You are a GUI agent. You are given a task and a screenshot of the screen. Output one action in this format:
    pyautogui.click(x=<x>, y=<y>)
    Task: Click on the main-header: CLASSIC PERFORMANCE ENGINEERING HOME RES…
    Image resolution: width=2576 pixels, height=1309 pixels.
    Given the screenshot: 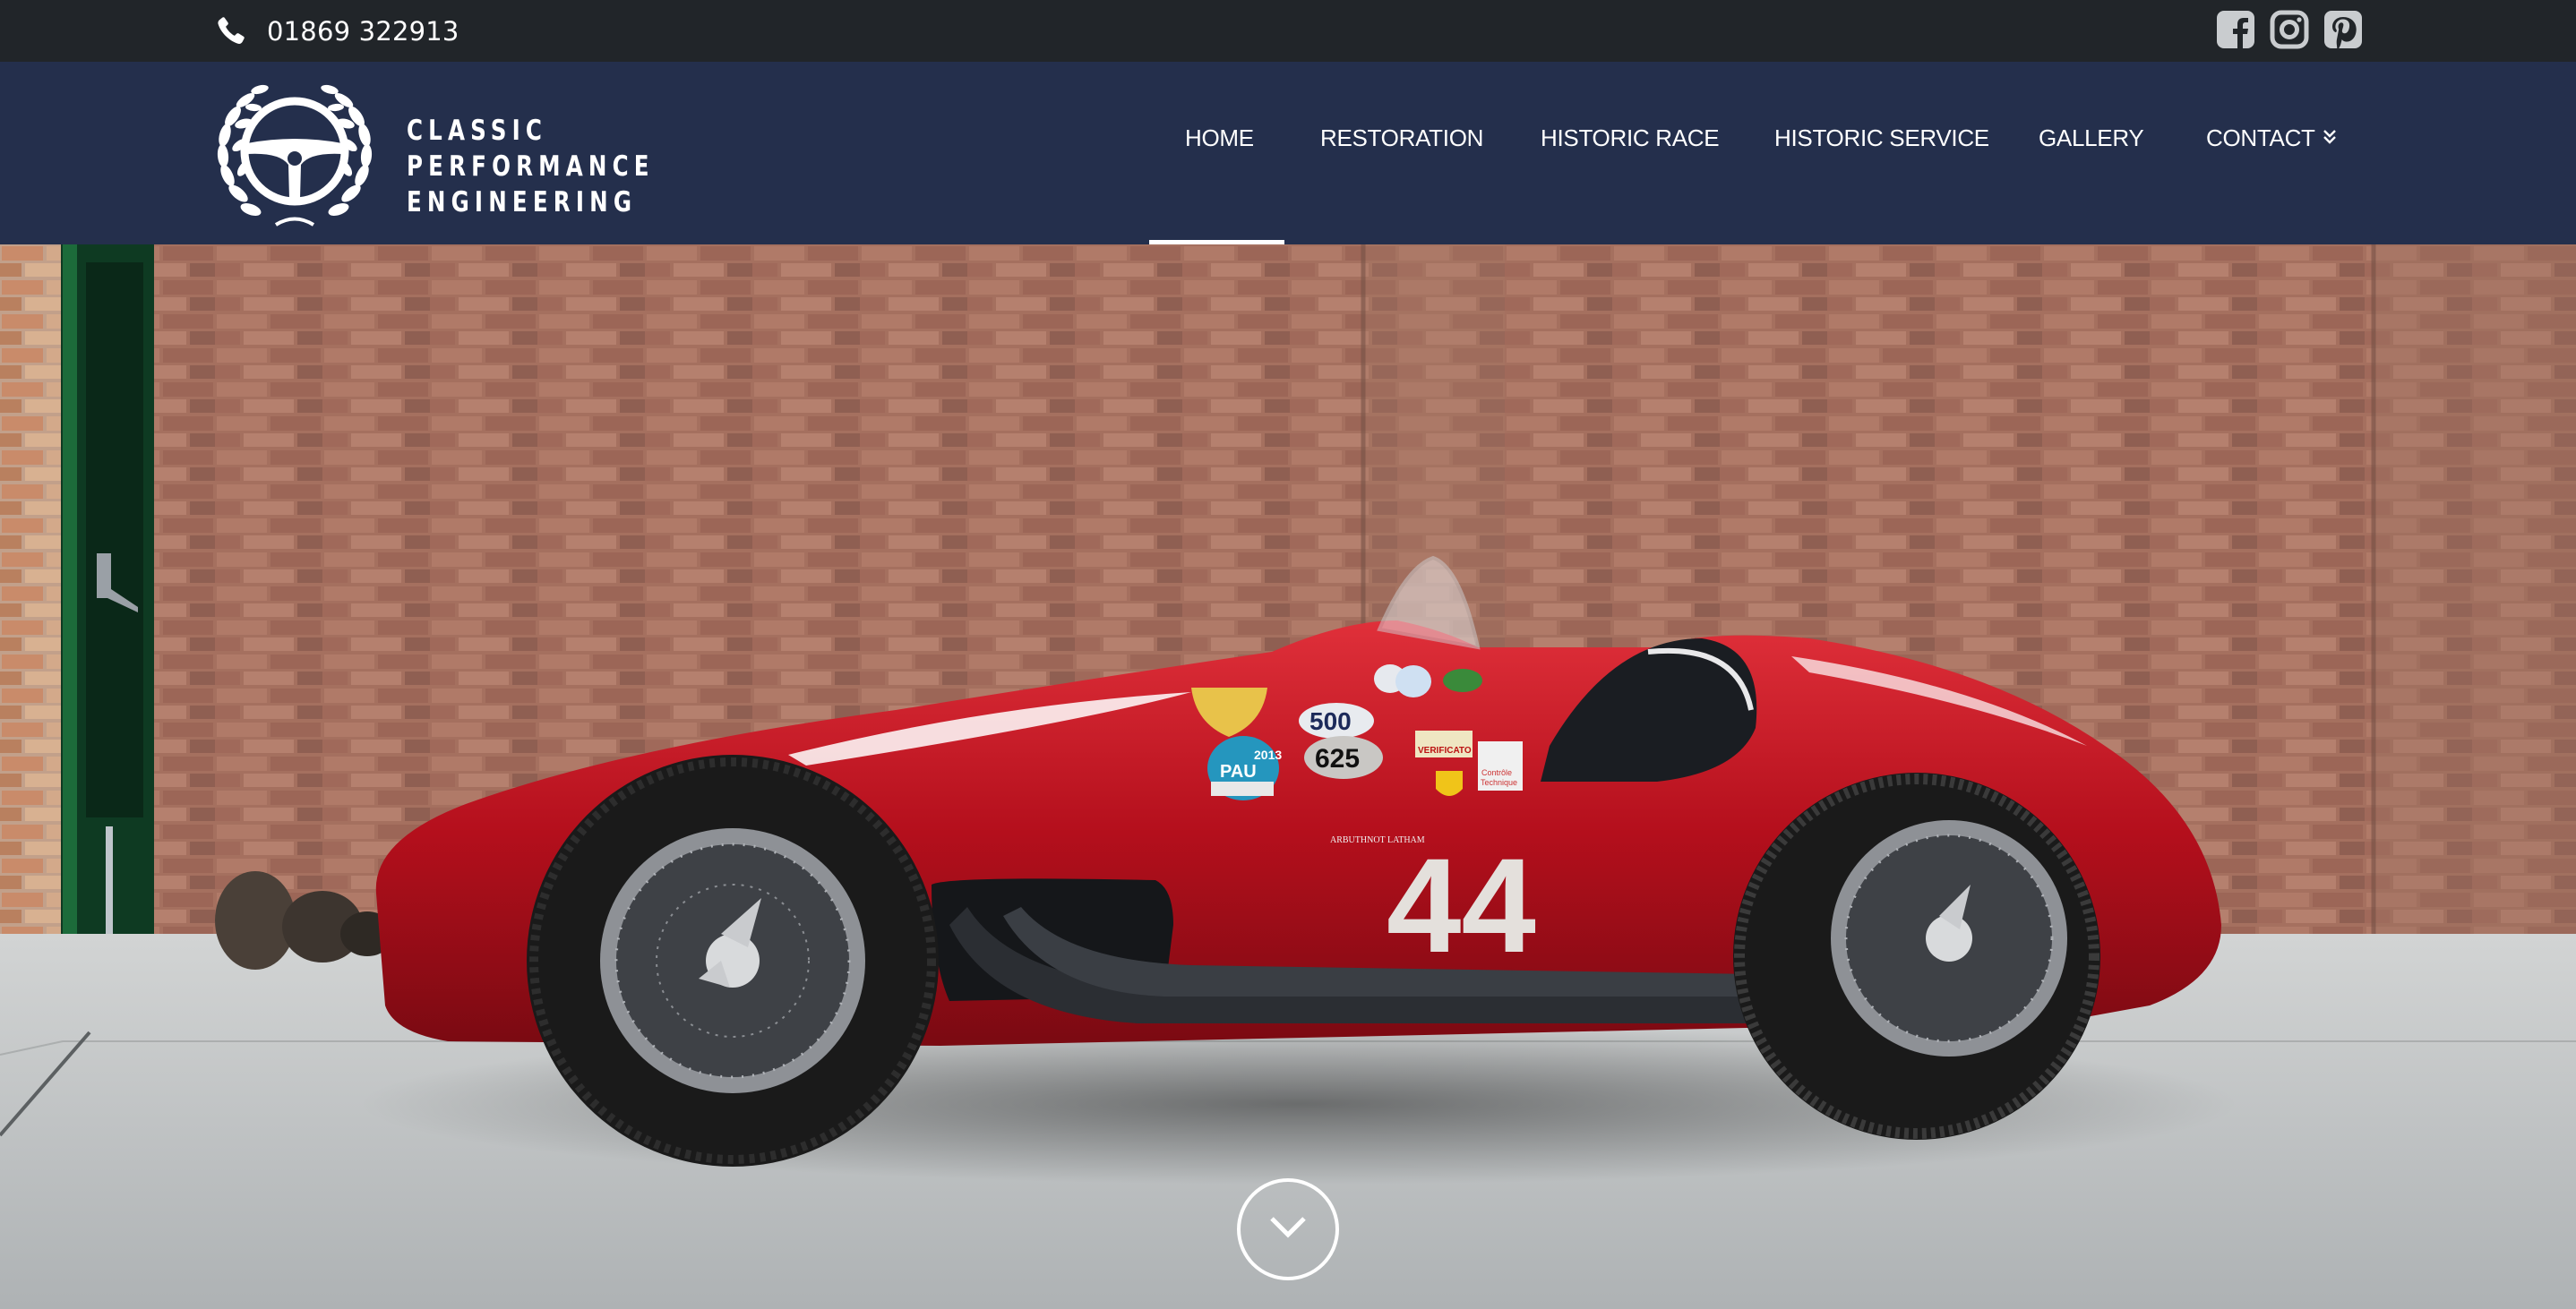 What is the action you would take?
    pyautogui.click(x=1288, y=153)
    